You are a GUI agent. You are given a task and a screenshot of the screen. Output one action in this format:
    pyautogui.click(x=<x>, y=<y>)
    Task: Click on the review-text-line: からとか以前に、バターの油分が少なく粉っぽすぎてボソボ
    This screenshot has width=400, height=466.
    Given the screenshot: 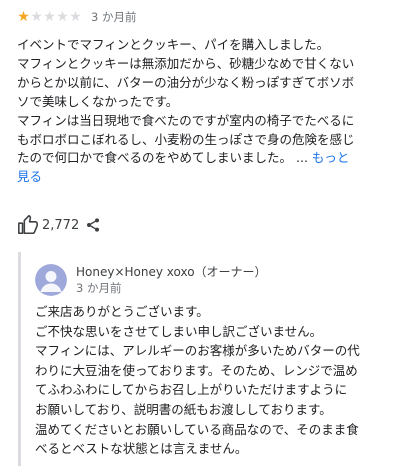 What is the action you would take?
    pyautogui.click(x=186, y=82)
    